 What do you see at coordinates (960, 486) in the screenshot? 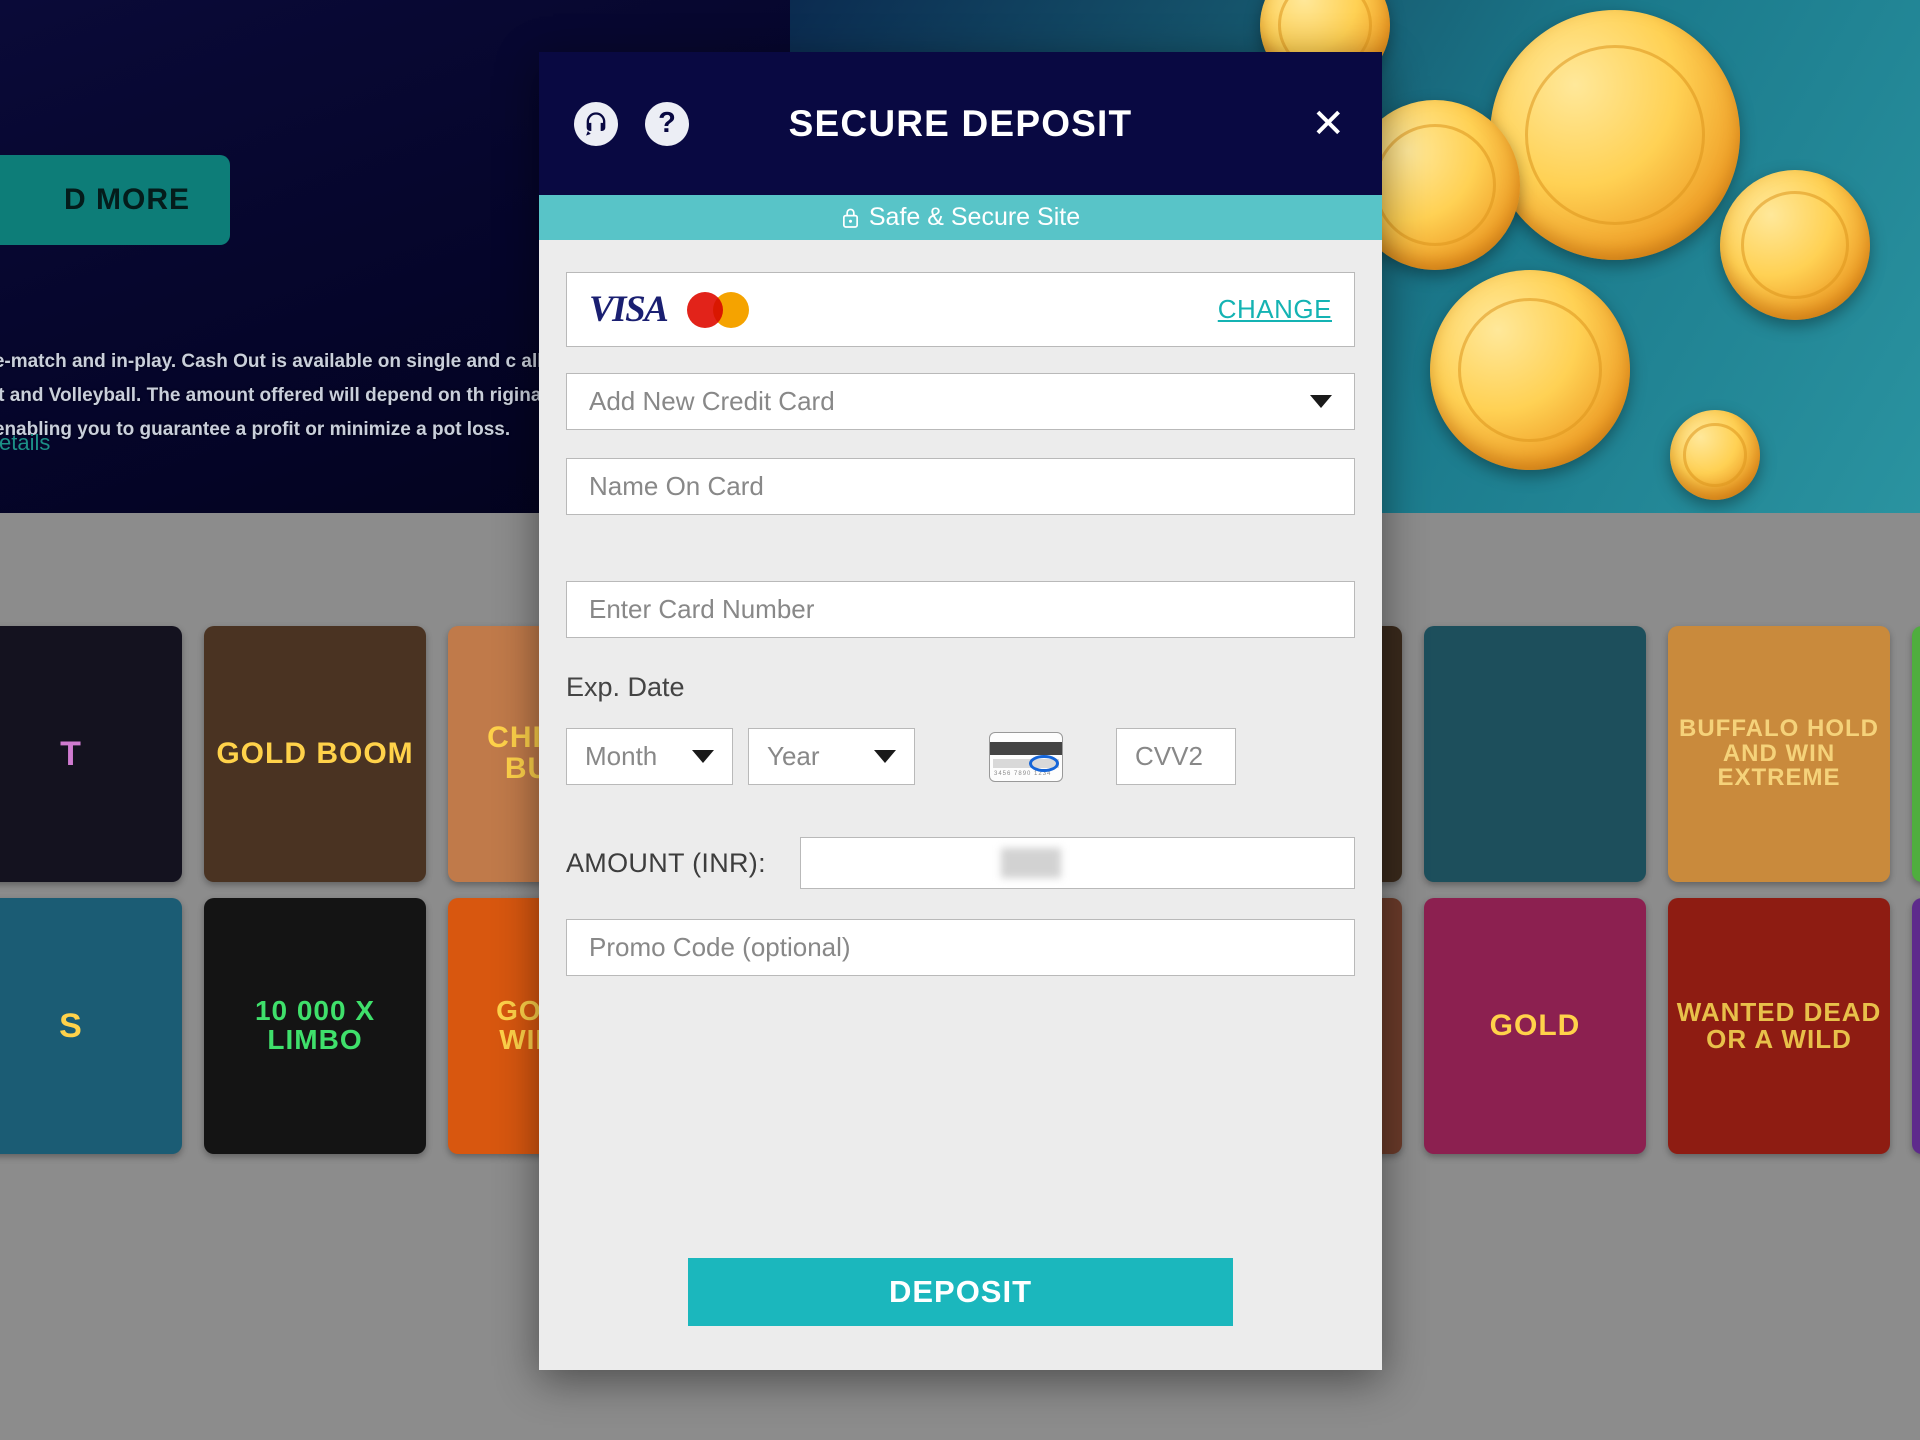
I see `name-on-card-input: Name On Card` at bounding box center [960, 486].